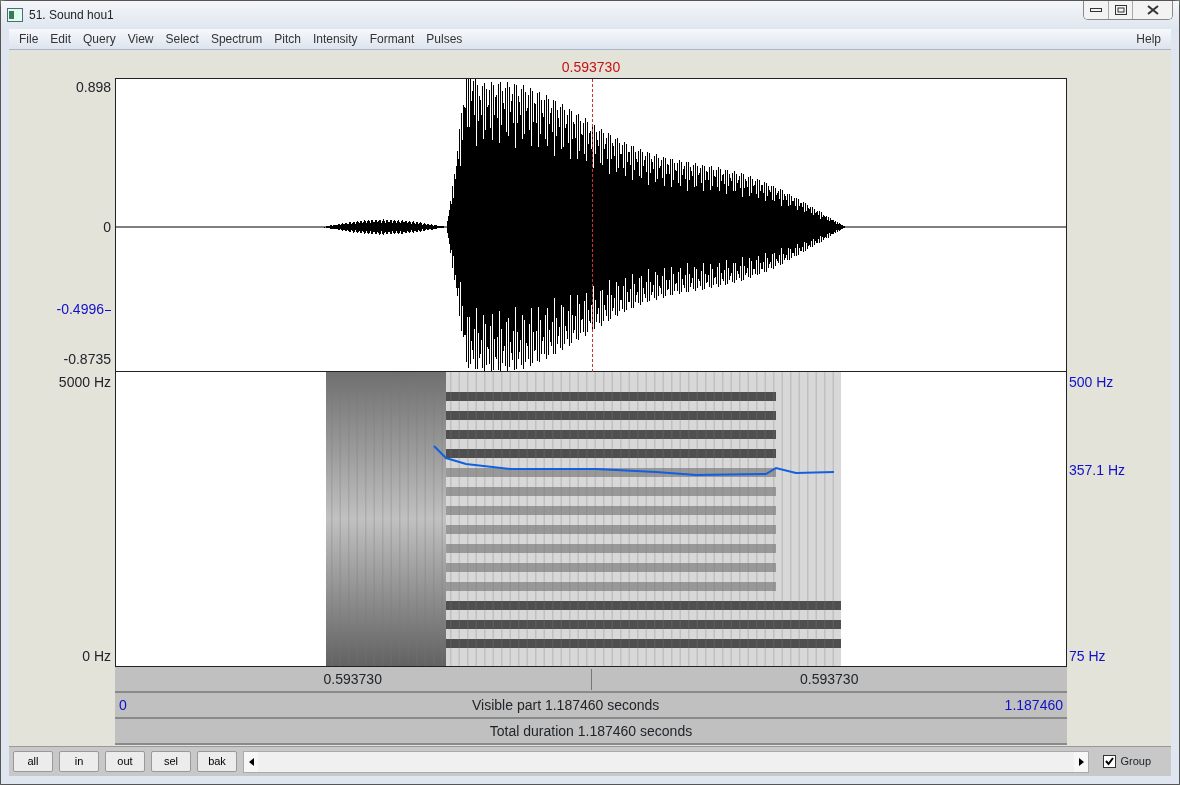  What do you see at coordinates (125, 761) in the screenshot?
I see `zoom-button: out` at bounding box center [125, 761].